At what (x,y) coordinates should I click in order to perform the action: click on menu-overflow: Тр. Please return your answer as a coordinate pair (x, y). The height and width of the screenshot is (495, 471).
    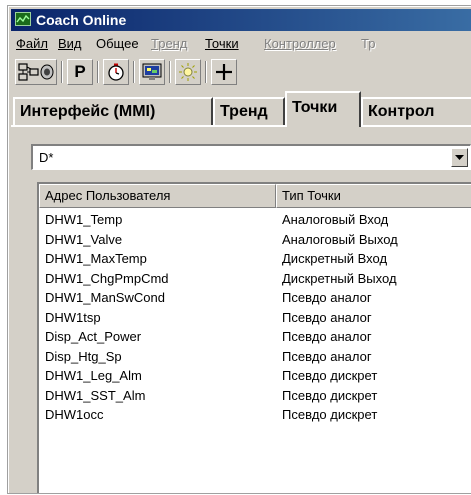
    Looking at the image, I should click on (368, 44).